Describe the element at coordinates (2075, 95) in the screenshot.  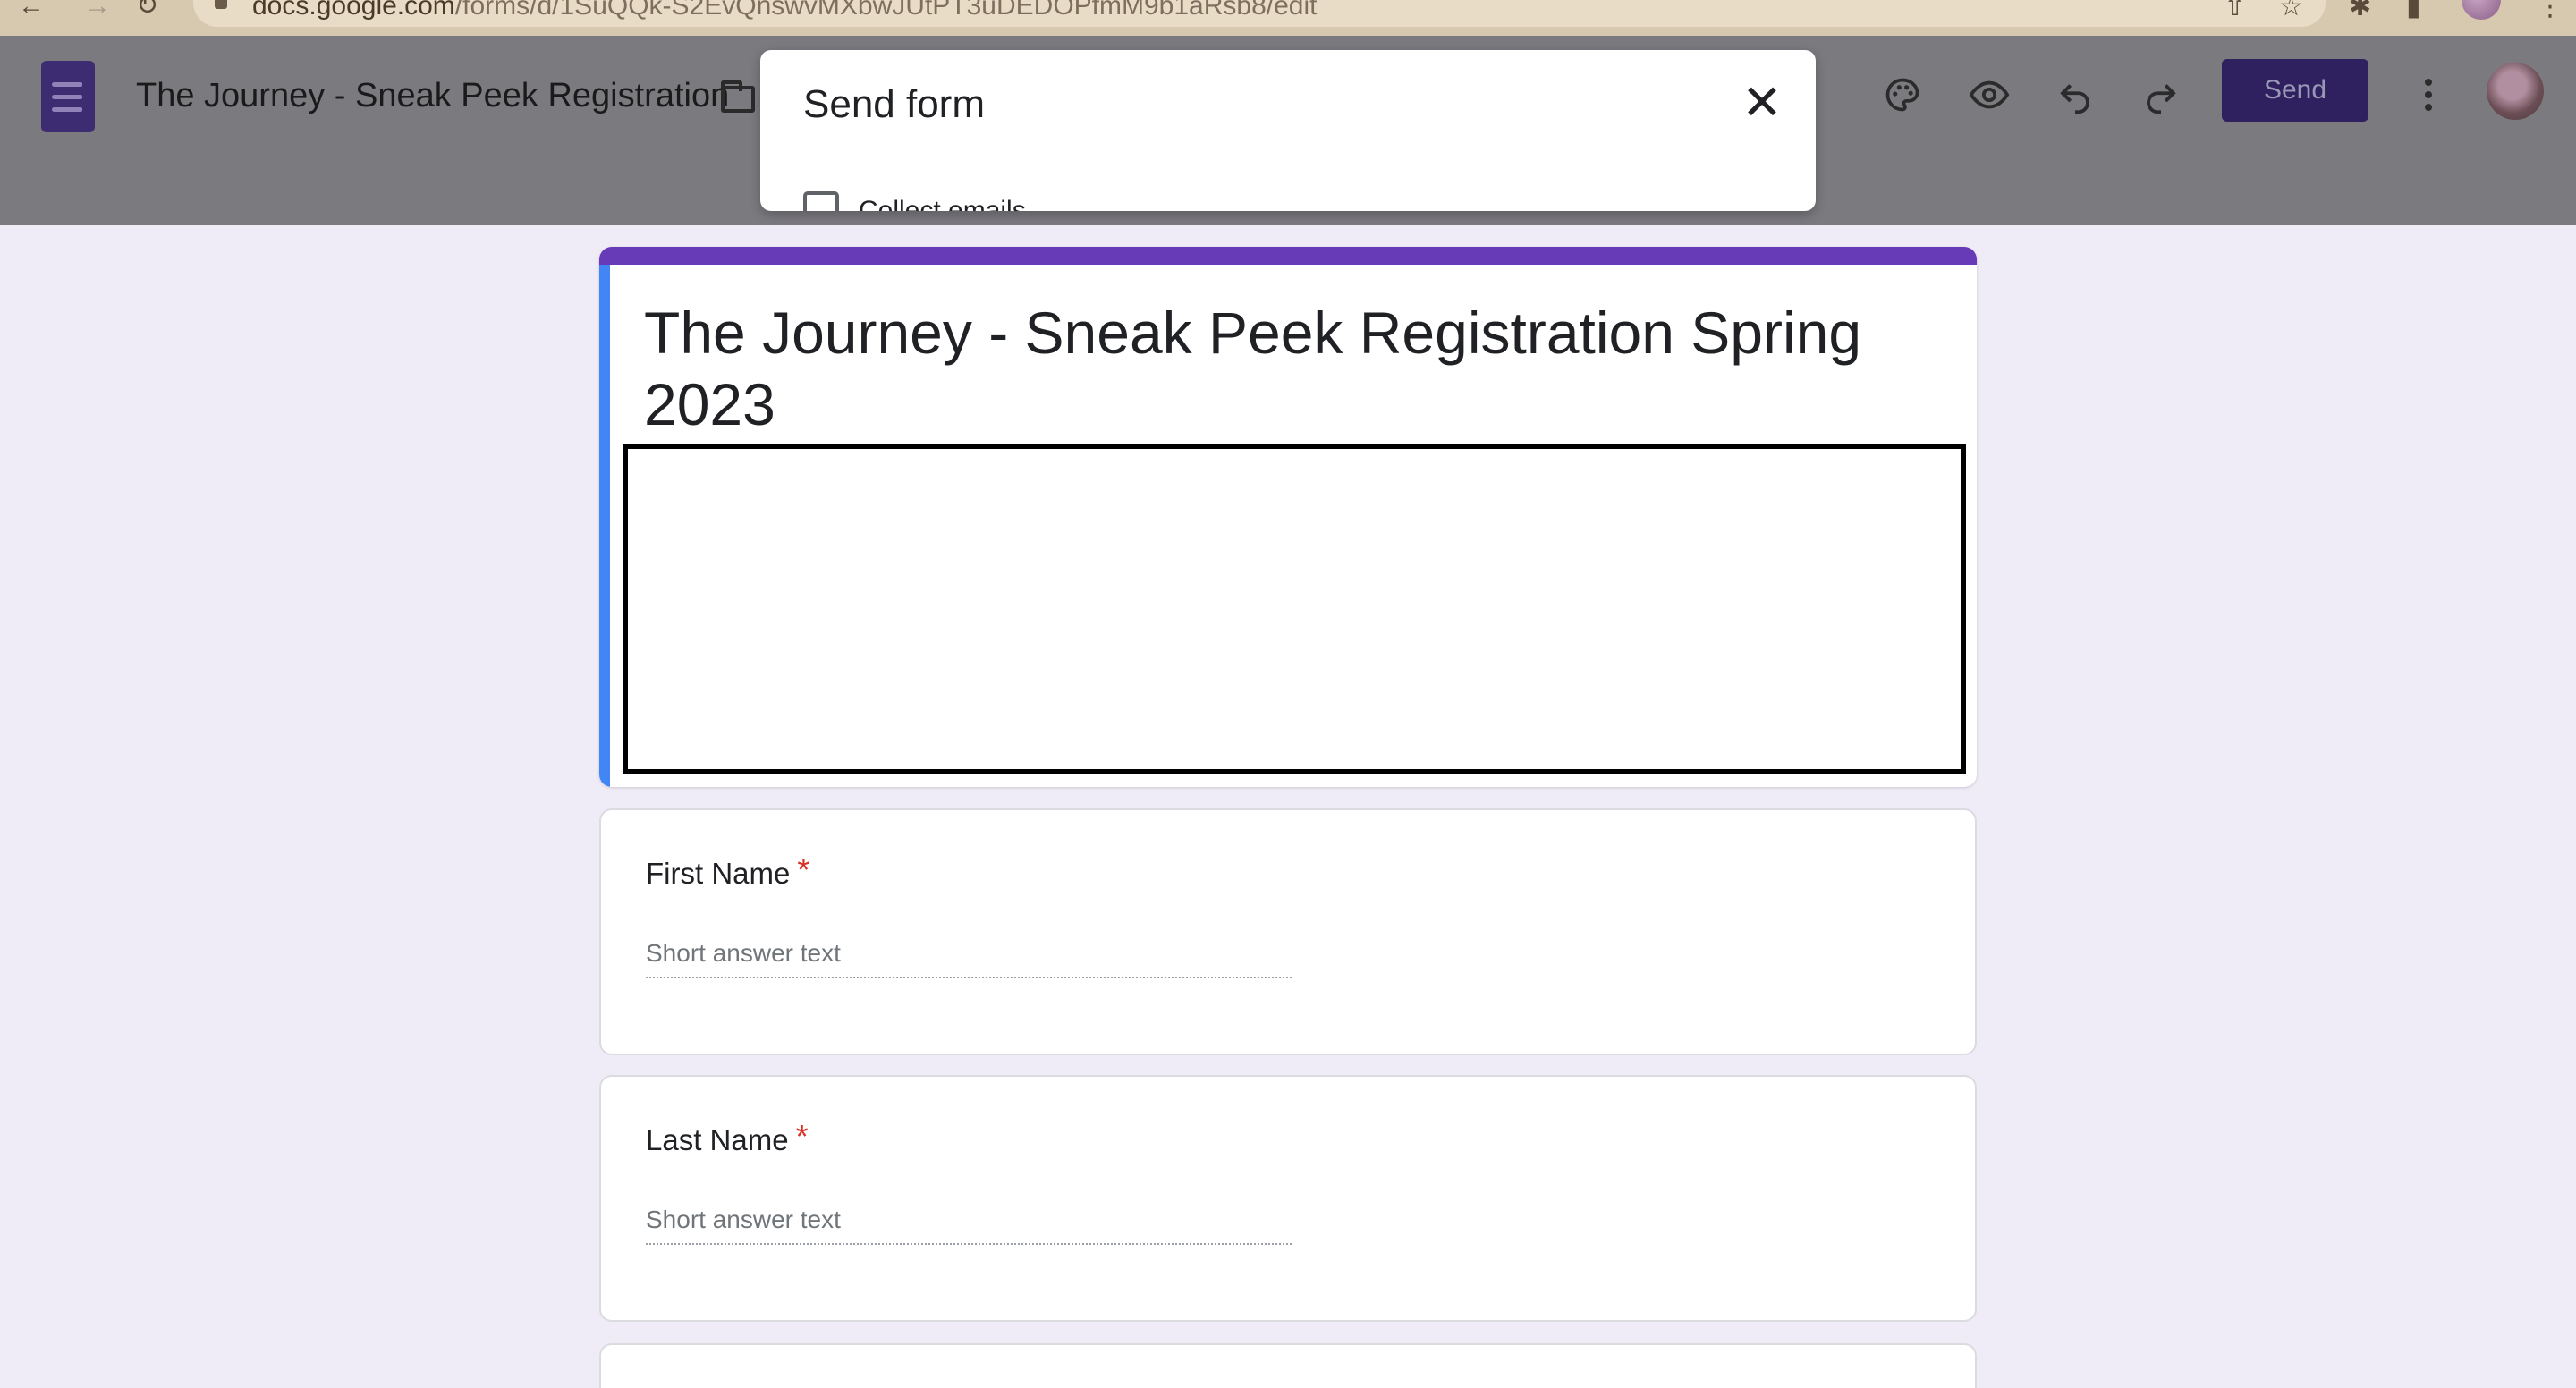
I see `undo-icon` at that location.